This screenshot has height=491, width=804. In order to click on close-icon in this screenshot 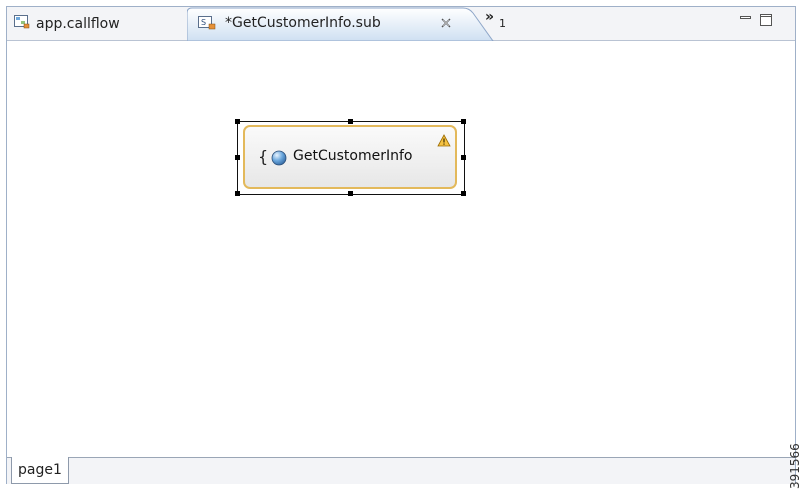, I will do `click(446, 25)`.